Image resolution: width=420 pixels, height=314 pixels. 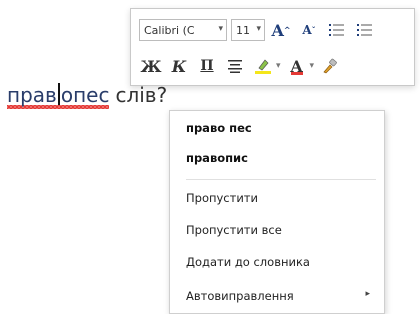 I want to click on format-painter-icon, so click(x=330, y=66).